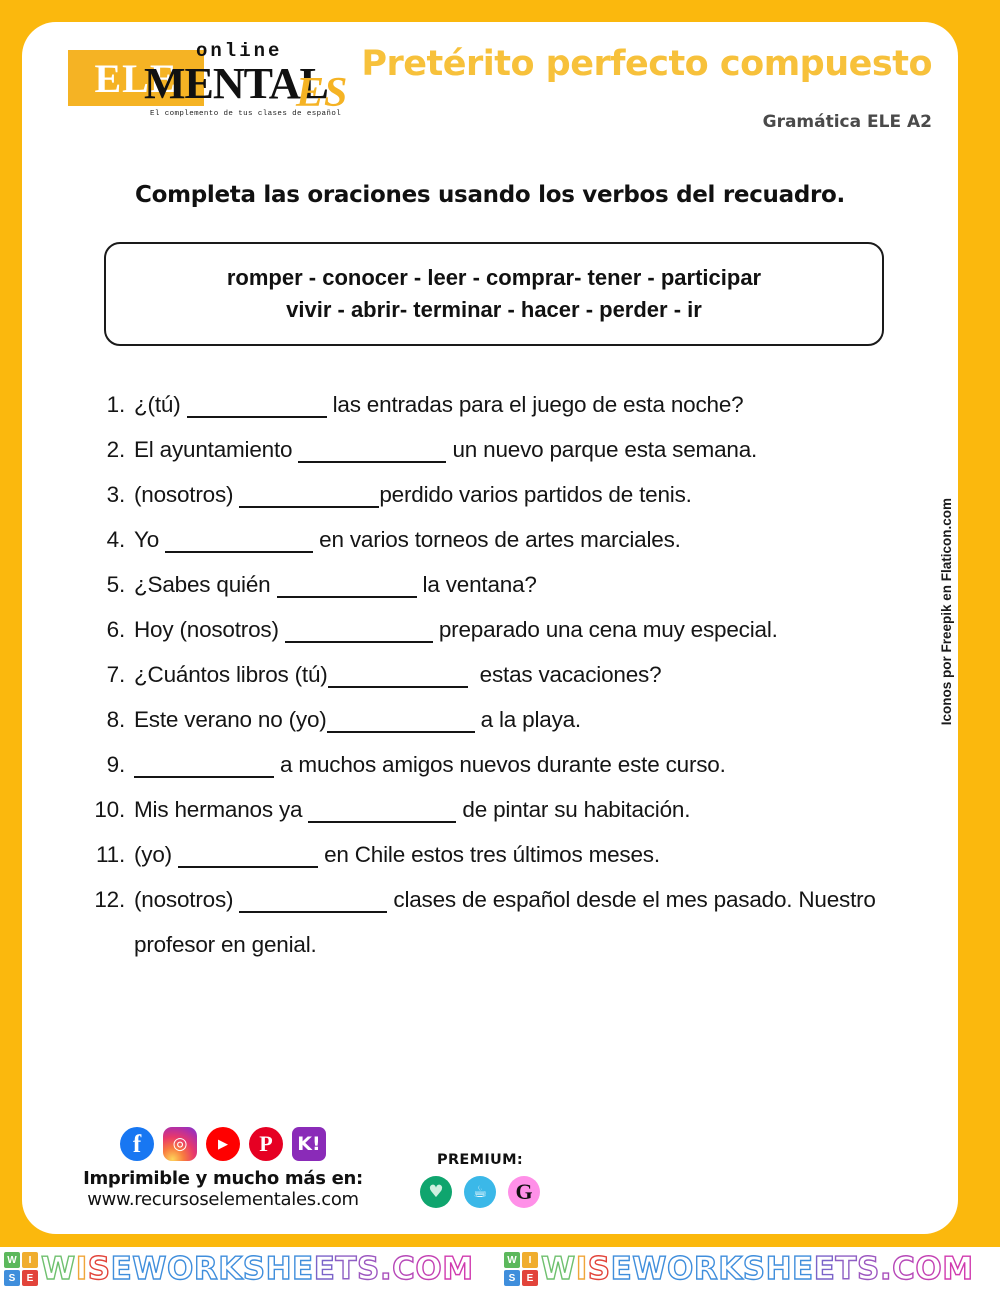 This screenshot has height=1291, width=1000. Describe the element at coordinates (116, 584) in the screenshot. I see `exercise-number: 5.` at that location.